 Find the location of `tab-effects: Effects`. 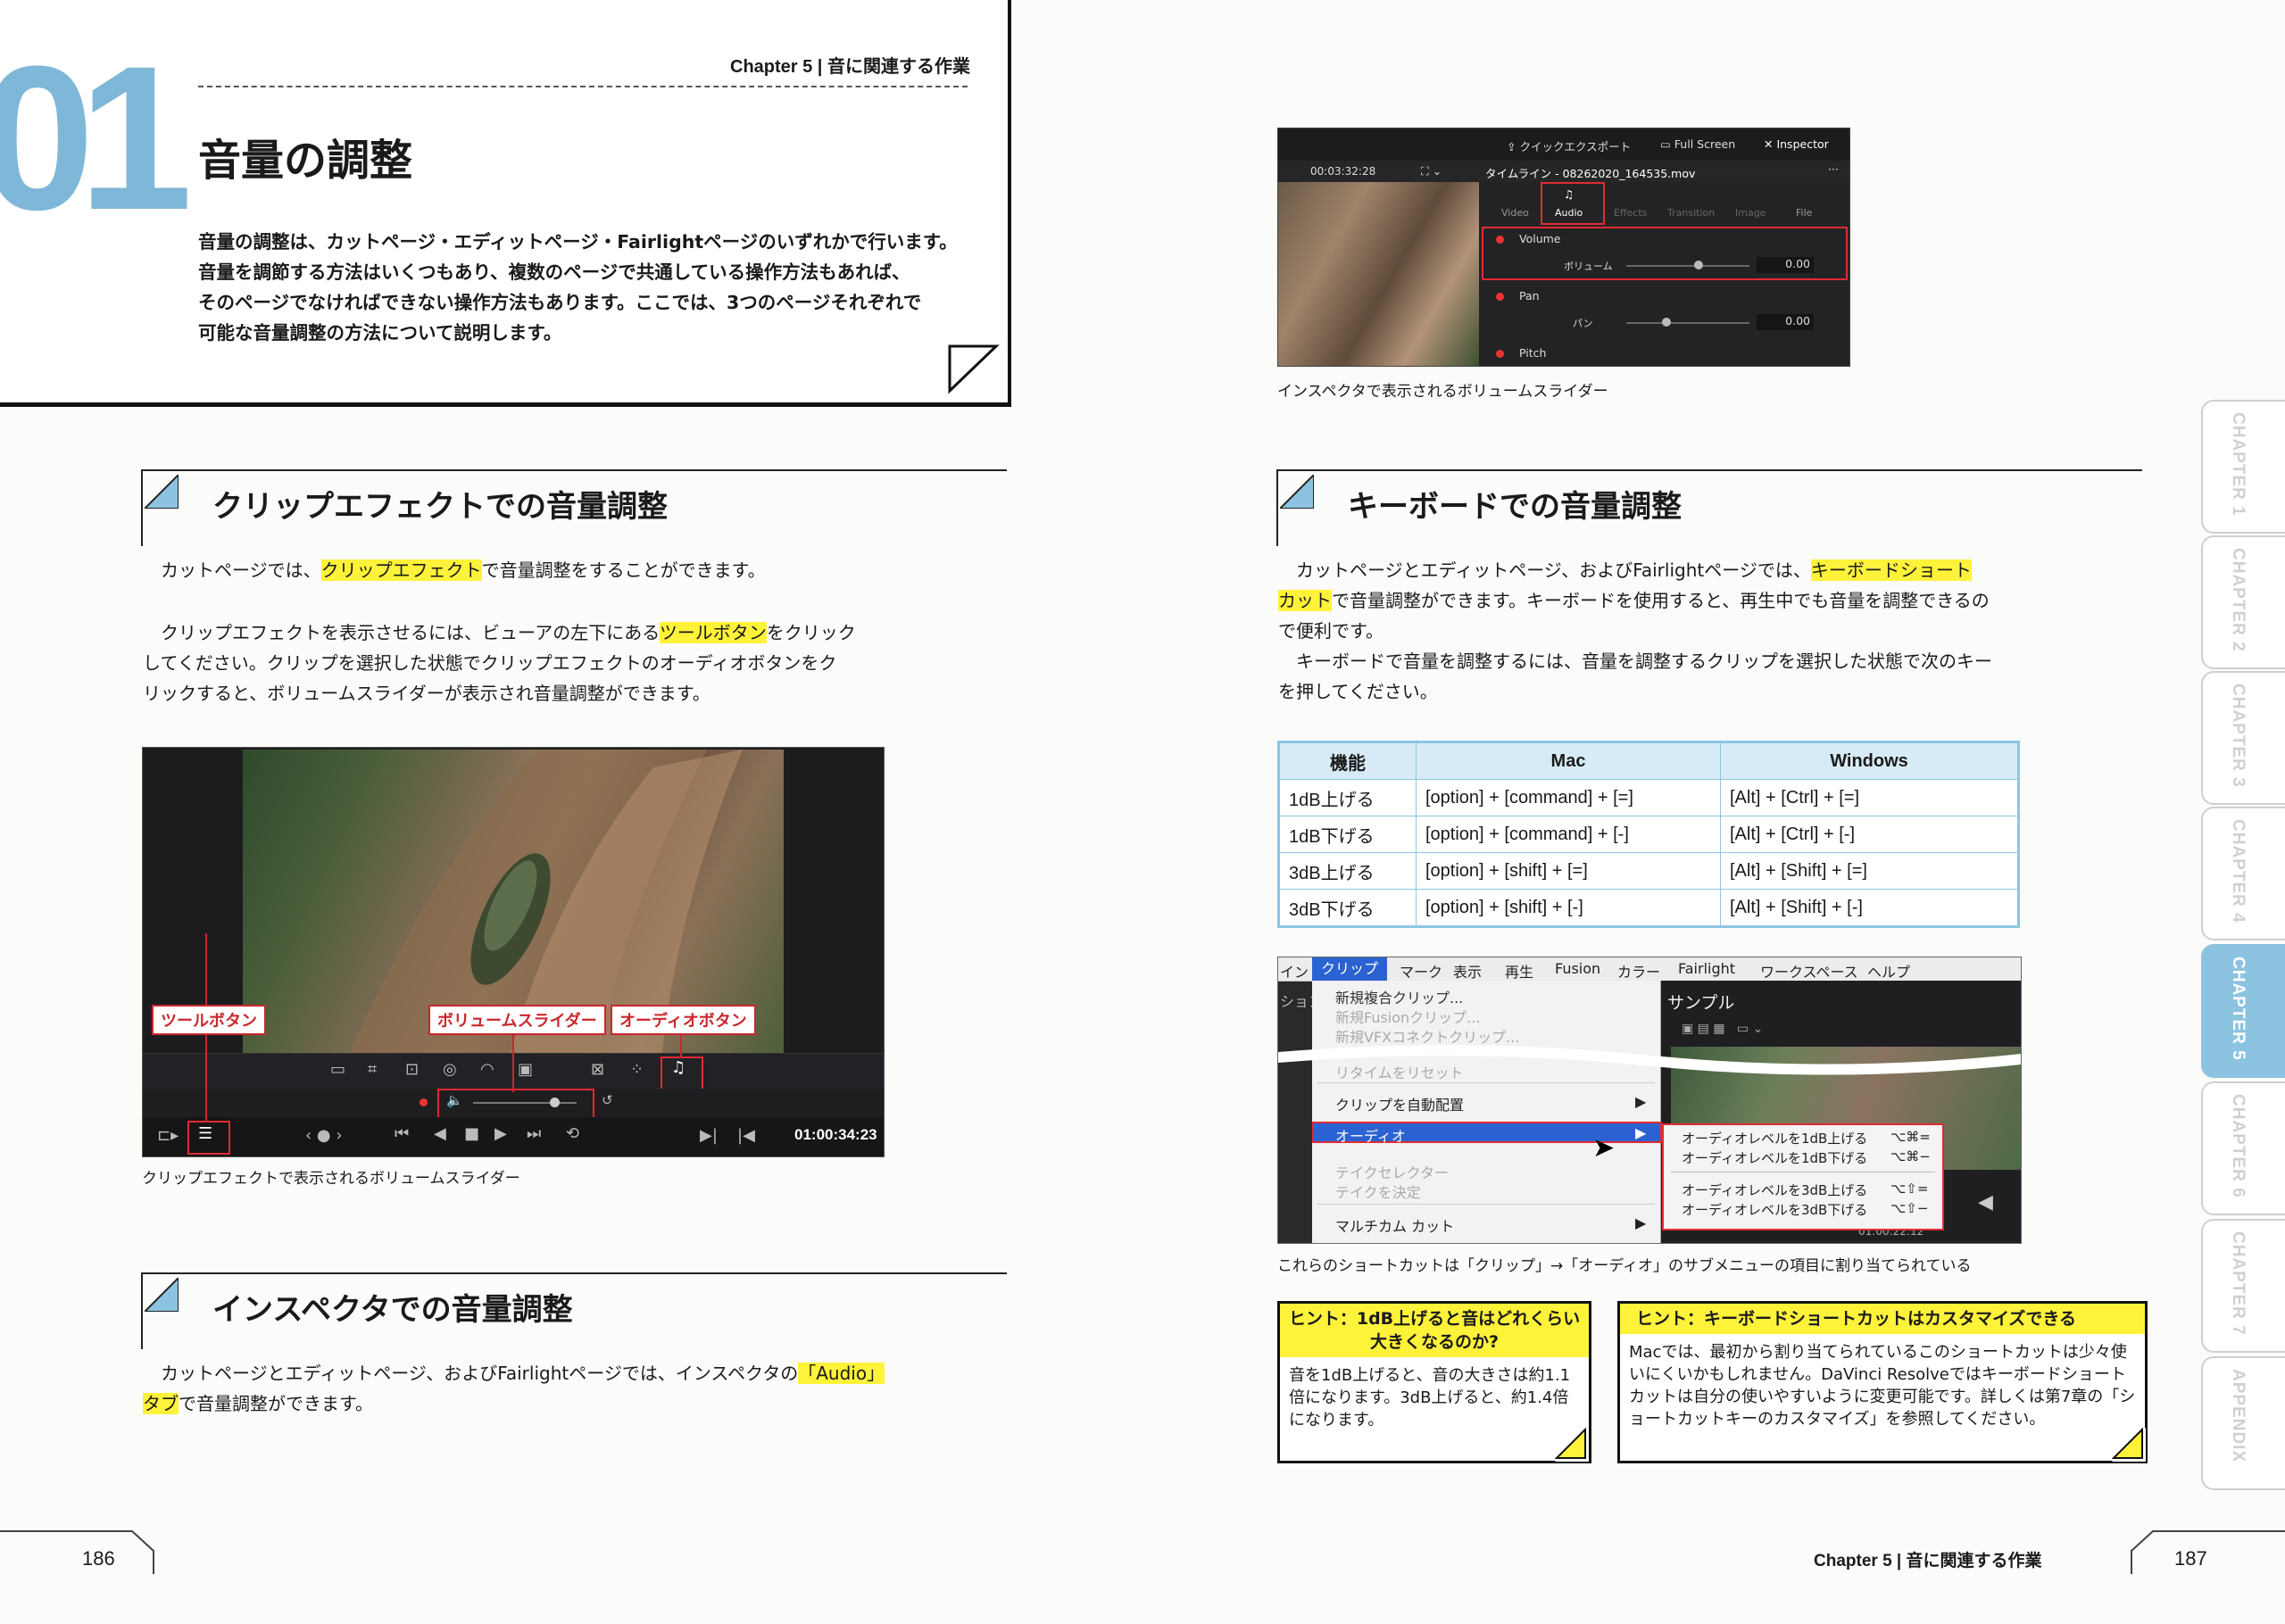

tab-effects: Effects is located at coordinates (1630, 213).